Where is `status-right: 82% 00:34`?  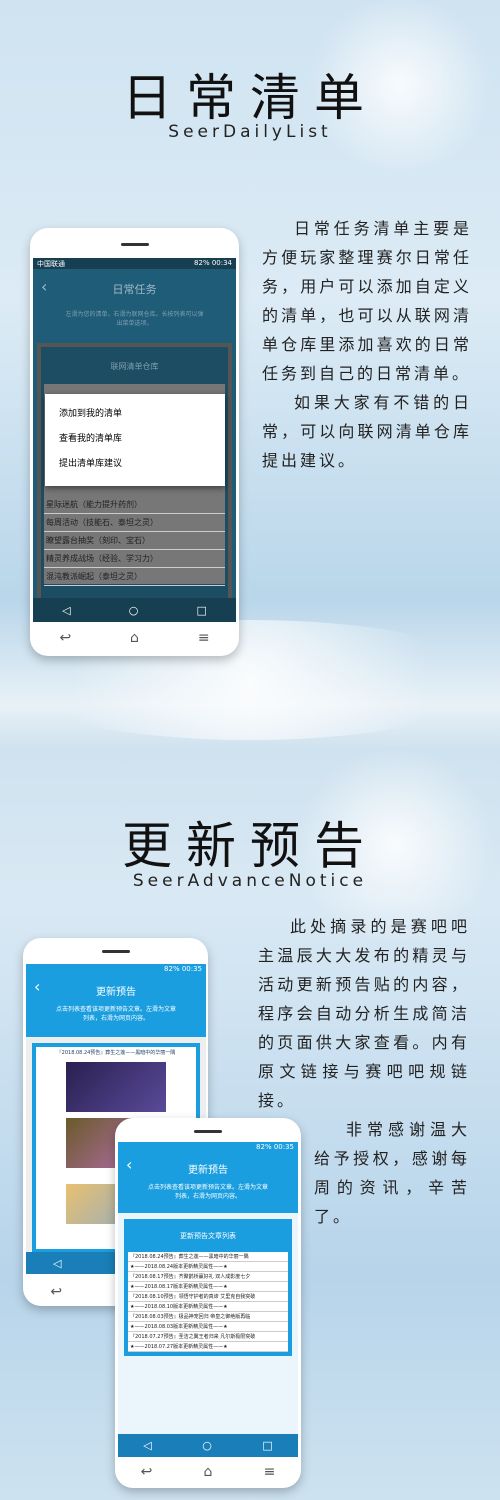 status-right: 82% 00:34 is located at coordinates (213, 263).